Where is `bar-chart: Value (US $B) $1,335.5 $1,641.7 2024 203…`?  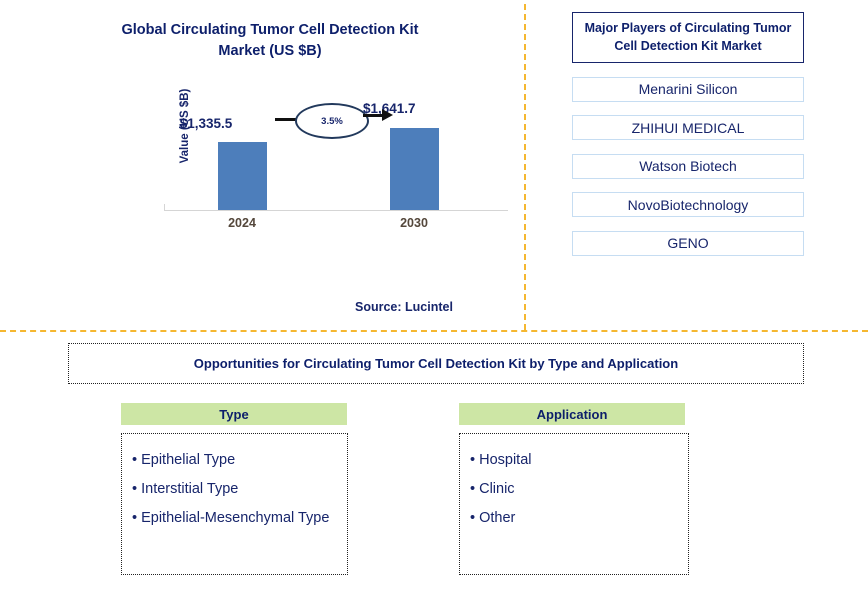
bar-chart: Value (US $B) $1,335.5 $1,641.7 2024 203… is located at coordinates (330, 167).